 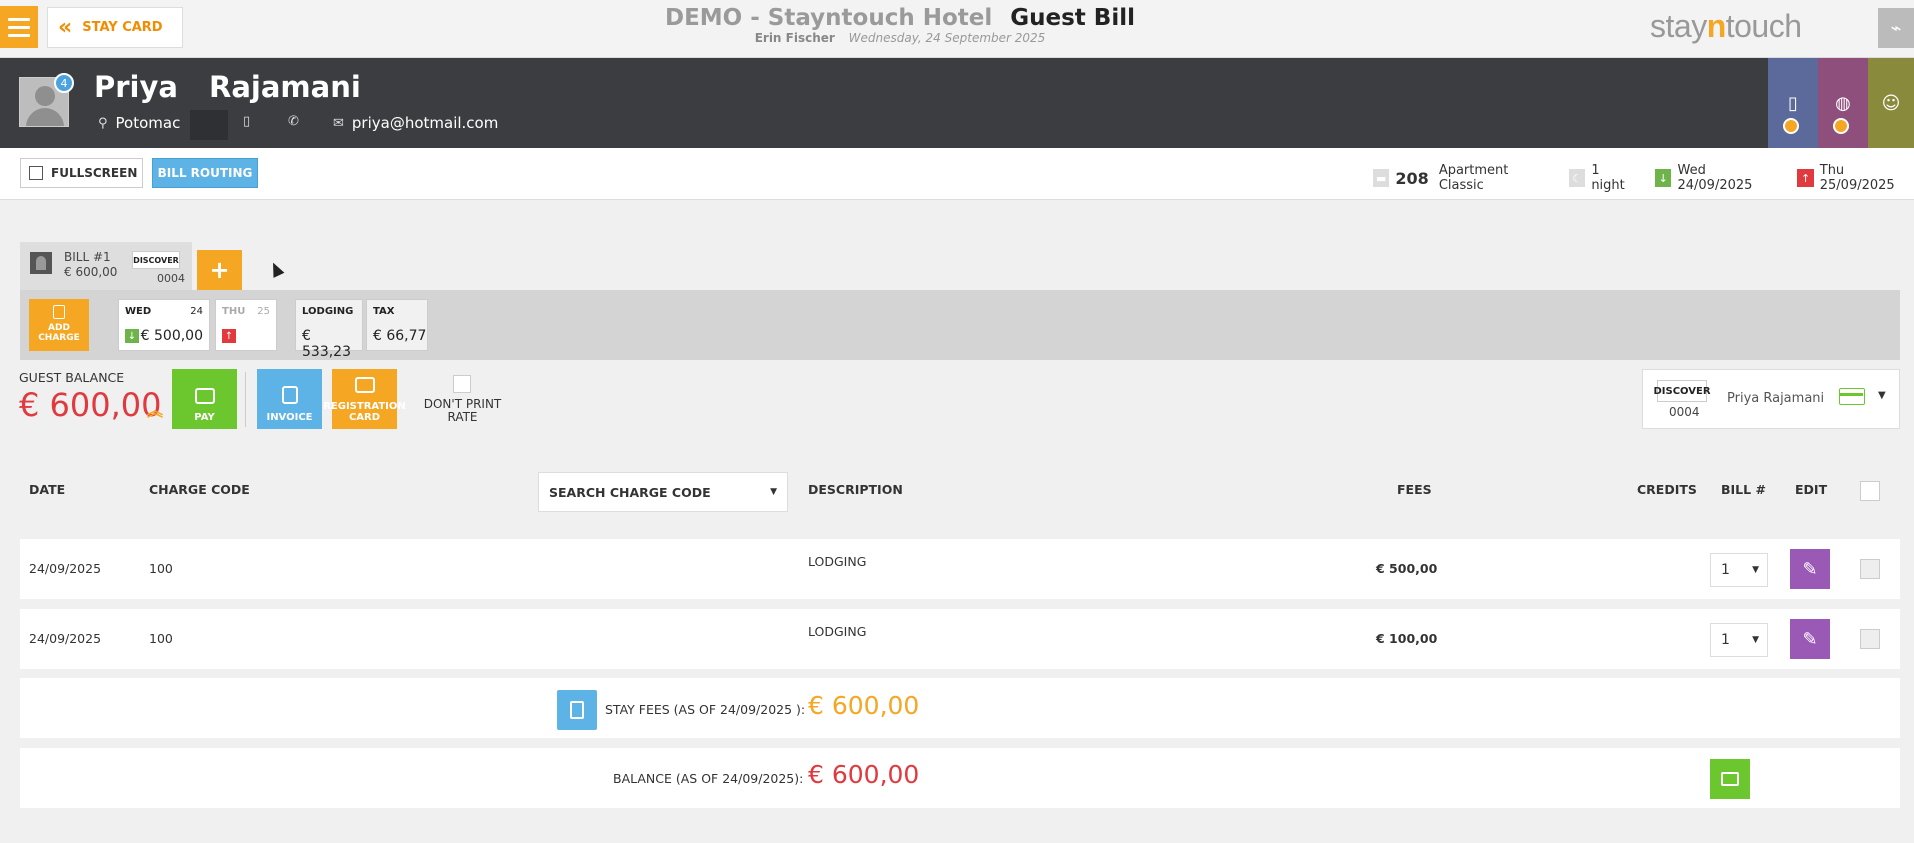 What do you see at coordinates (205, 173) in the screenshot?
I see `bill-routing-button: BILL ROUTING` at bounding box center [205, 173].